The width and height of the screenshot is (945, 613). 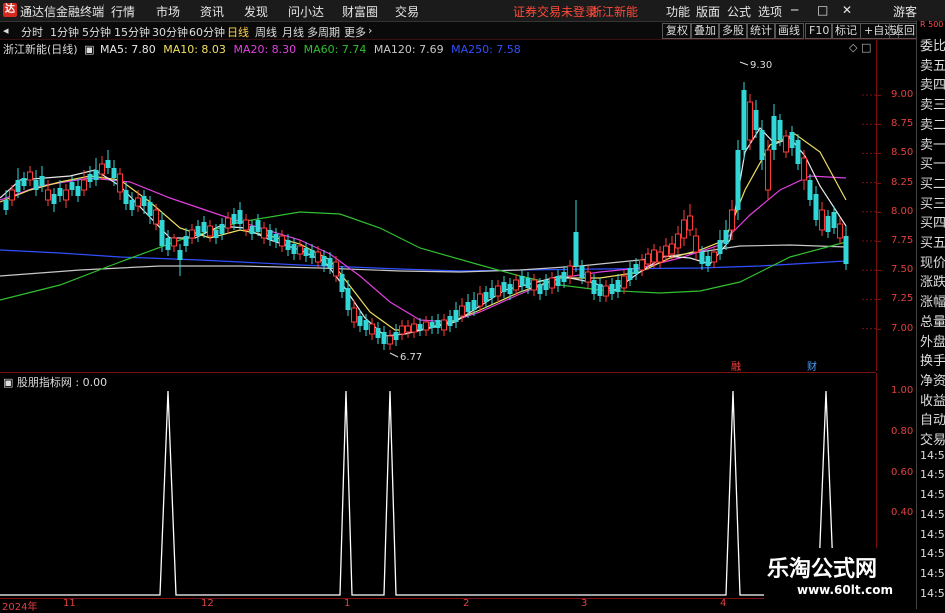 I want to click on menu-wenxiaoda: 问小达, so click(x=306, y=11).